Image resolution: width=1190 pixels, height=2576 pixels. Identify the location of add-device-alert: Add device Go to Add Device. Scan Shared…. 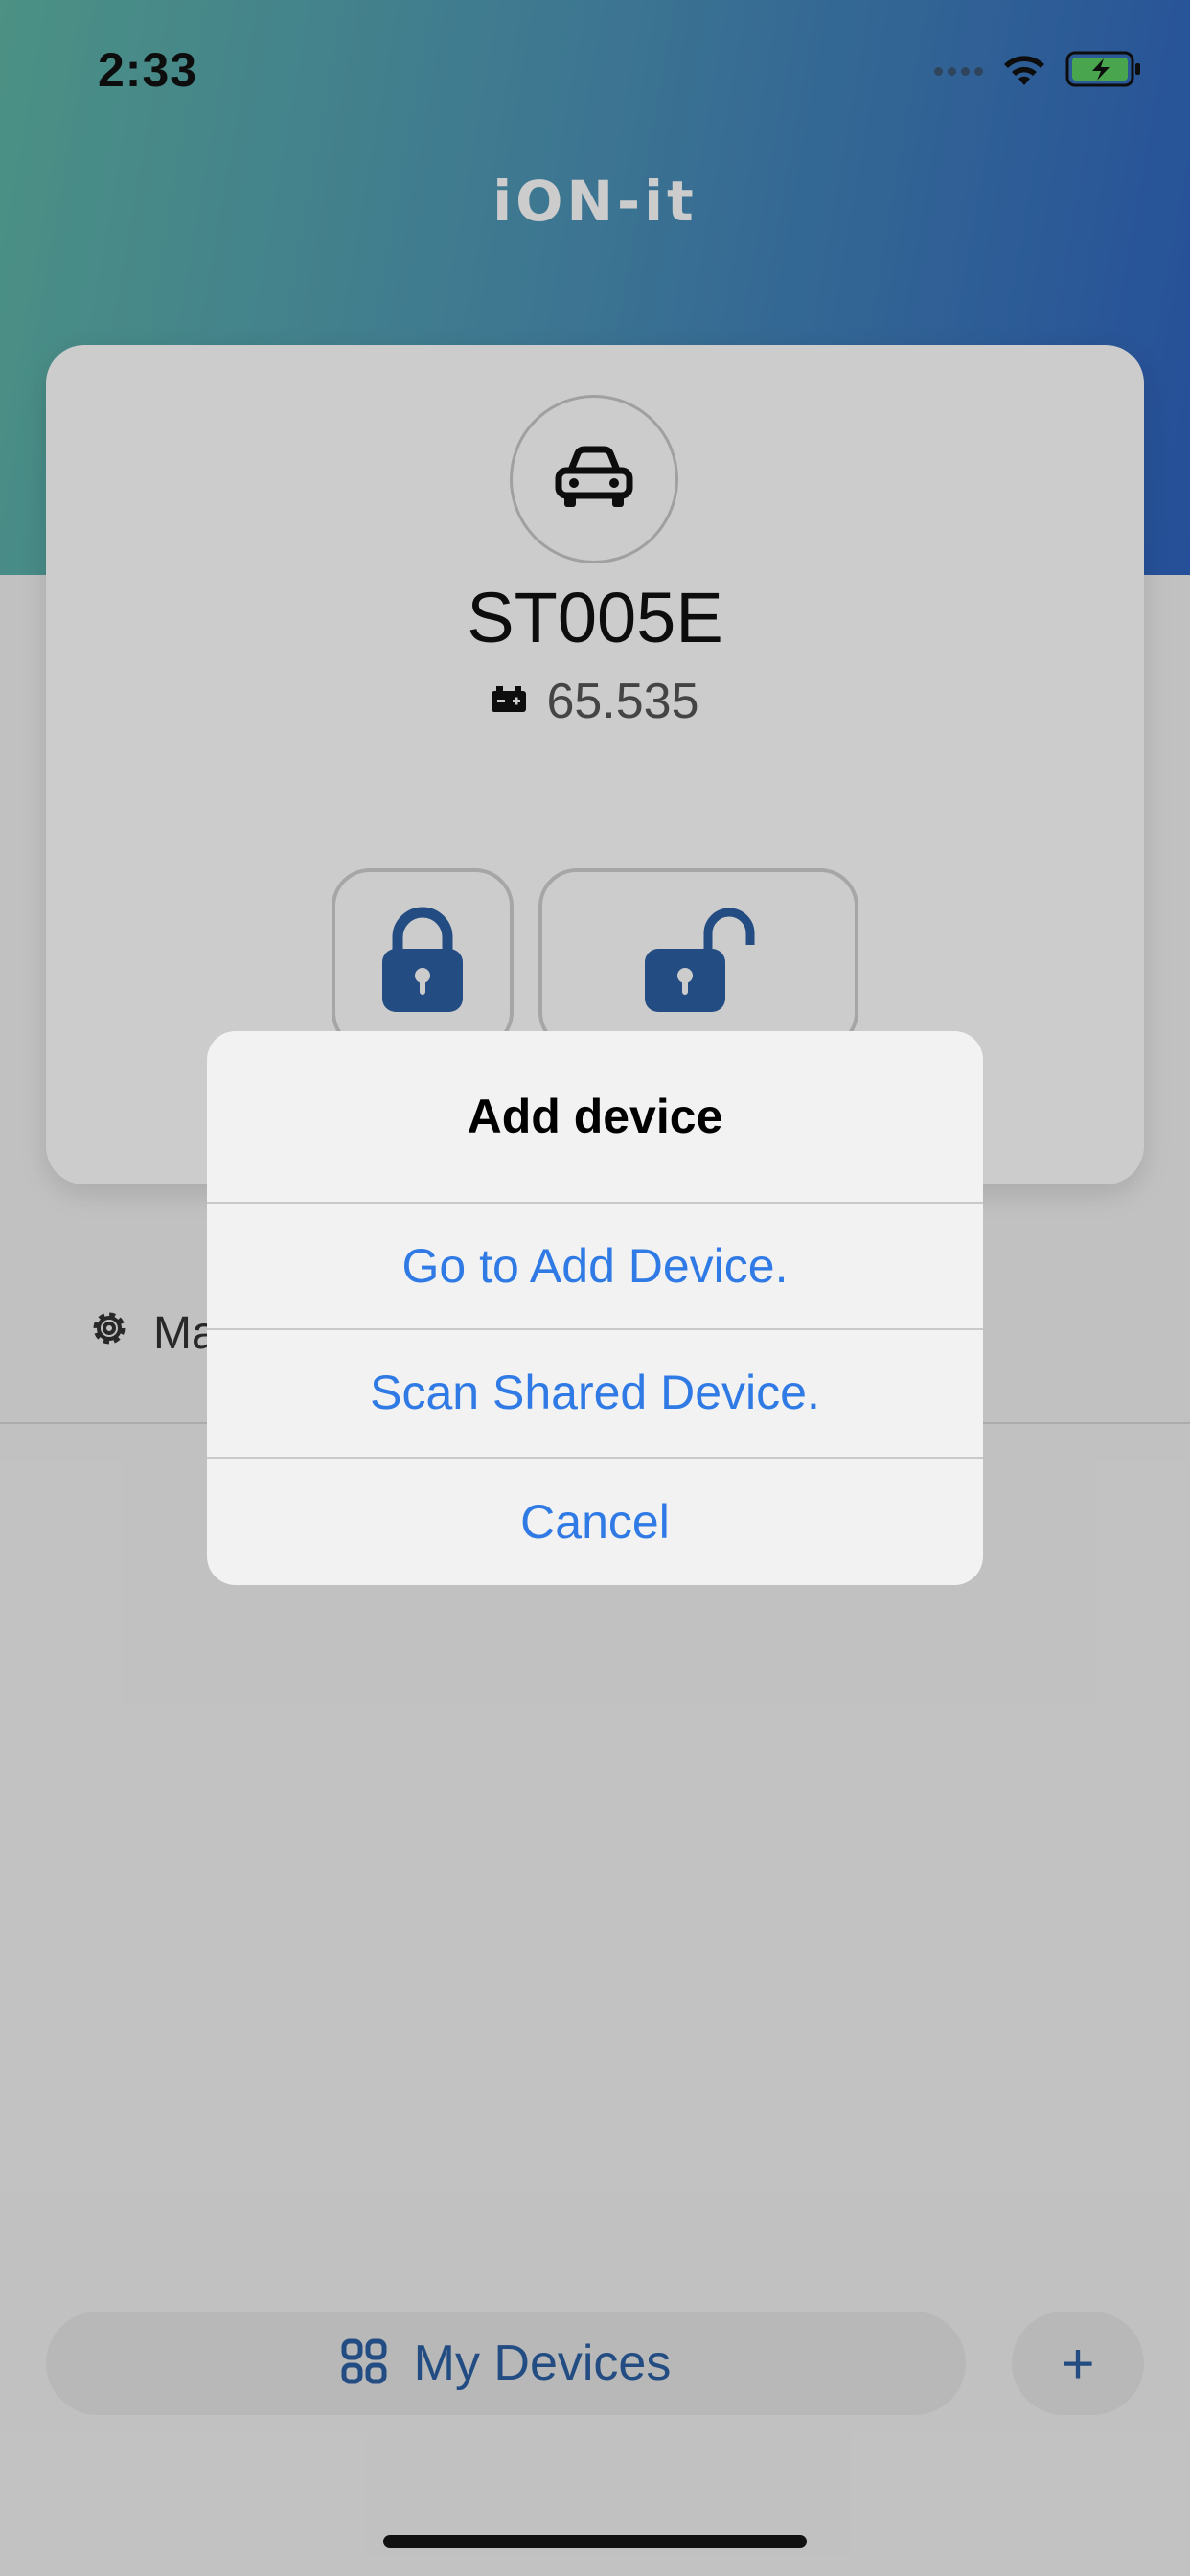
(595, 1308).